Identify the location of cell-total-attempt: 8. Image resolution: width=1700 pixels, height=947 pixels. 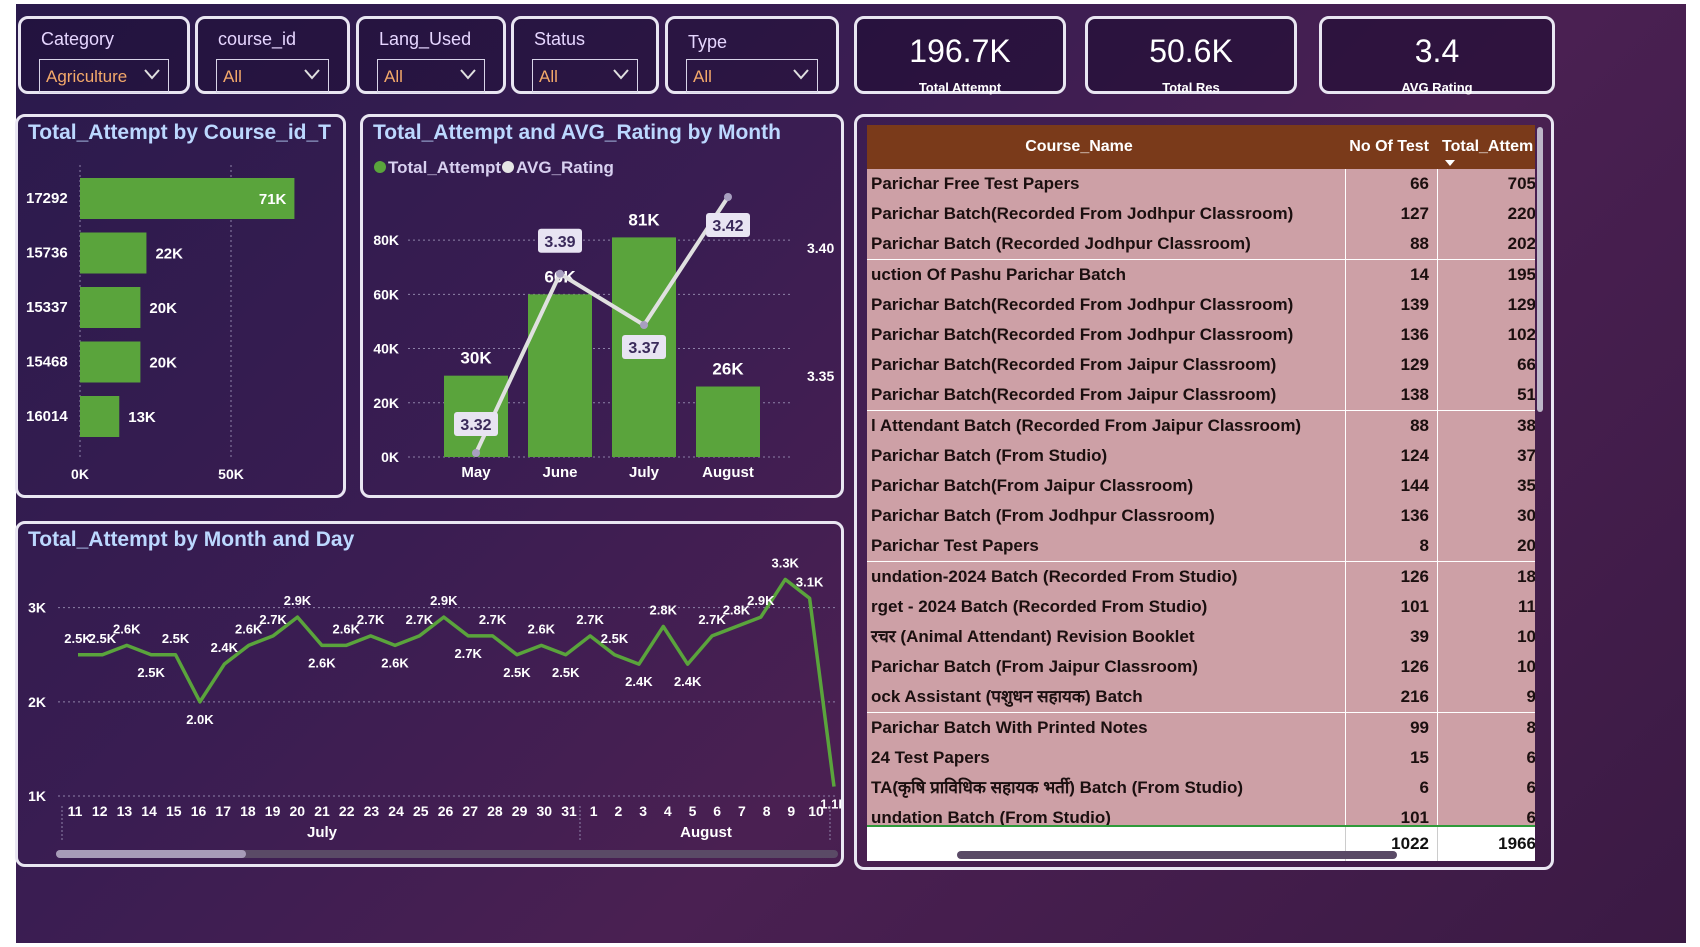
(1486, 727).